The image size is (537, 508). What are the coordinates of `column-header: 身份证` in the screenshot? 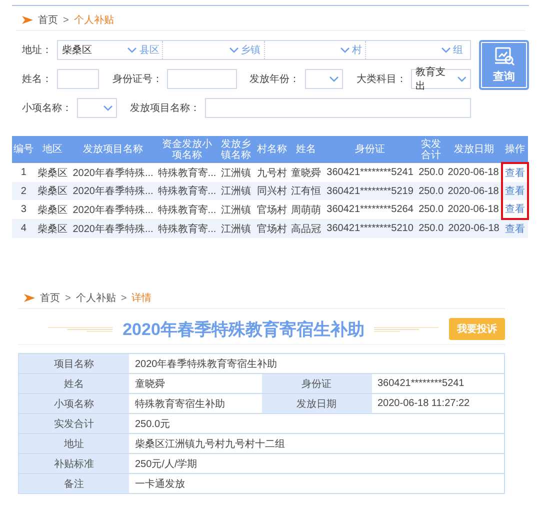 It's located at (370, 149).